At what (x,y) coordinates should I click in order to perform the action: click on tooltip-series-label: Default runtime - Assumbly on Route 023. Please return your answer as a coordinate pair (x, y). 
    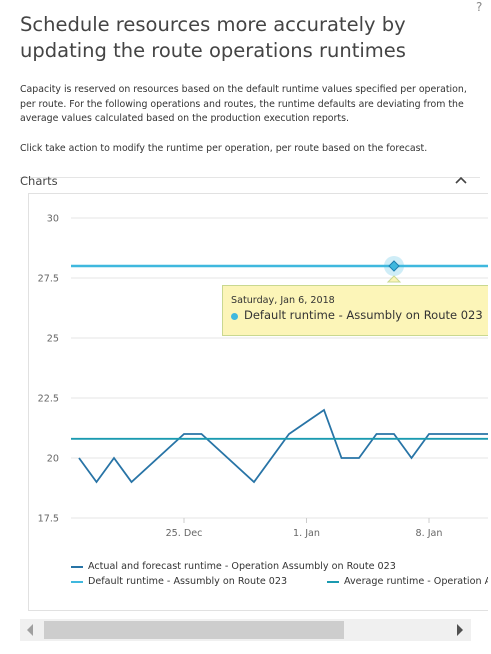
    Looking at the image, I should click on (363, 315).